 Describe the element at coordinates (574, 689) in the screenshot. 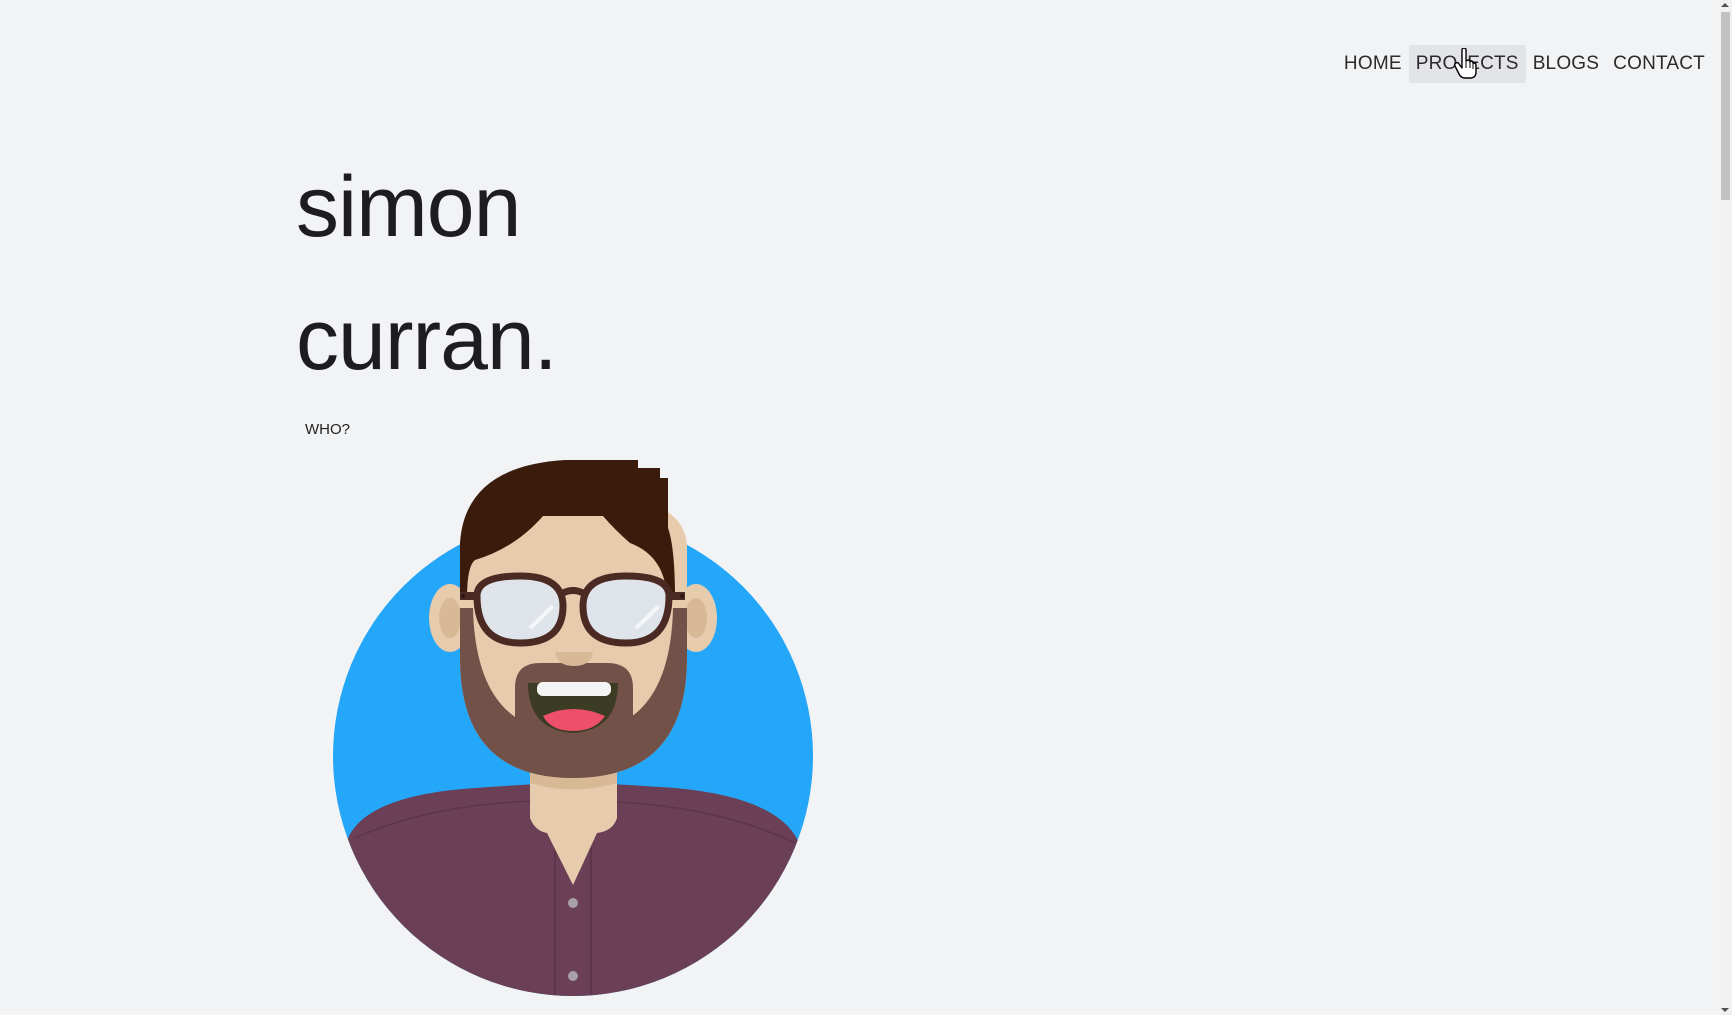

I see `avatar-teeth` at that location.